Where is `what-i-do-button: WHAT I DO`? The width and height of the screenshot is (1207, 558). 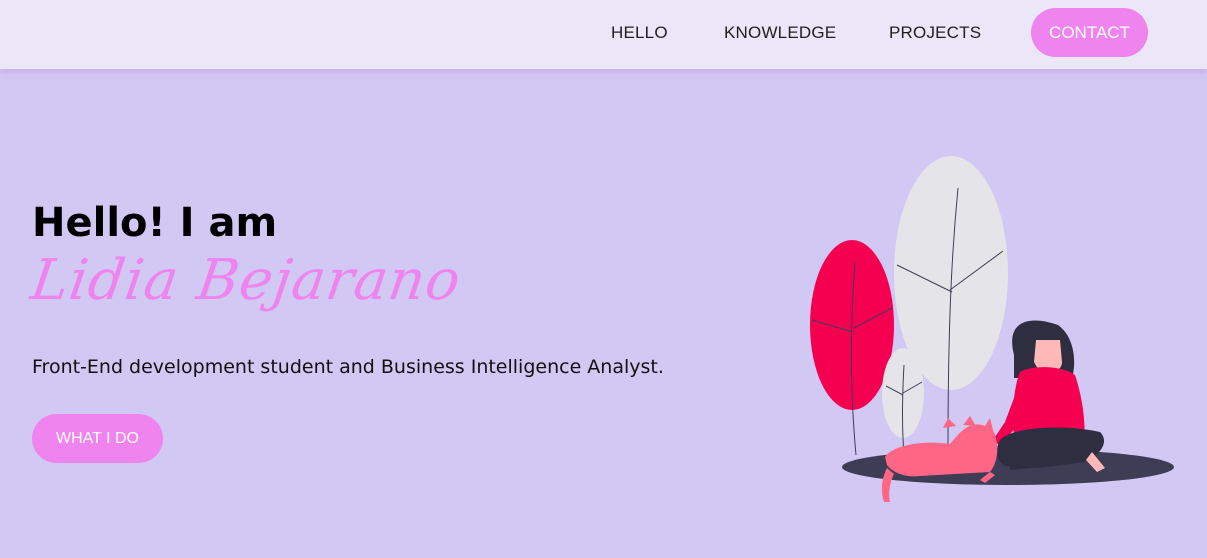
what-i-do-button: WHAT I DO is located at coordinates (97, 438).